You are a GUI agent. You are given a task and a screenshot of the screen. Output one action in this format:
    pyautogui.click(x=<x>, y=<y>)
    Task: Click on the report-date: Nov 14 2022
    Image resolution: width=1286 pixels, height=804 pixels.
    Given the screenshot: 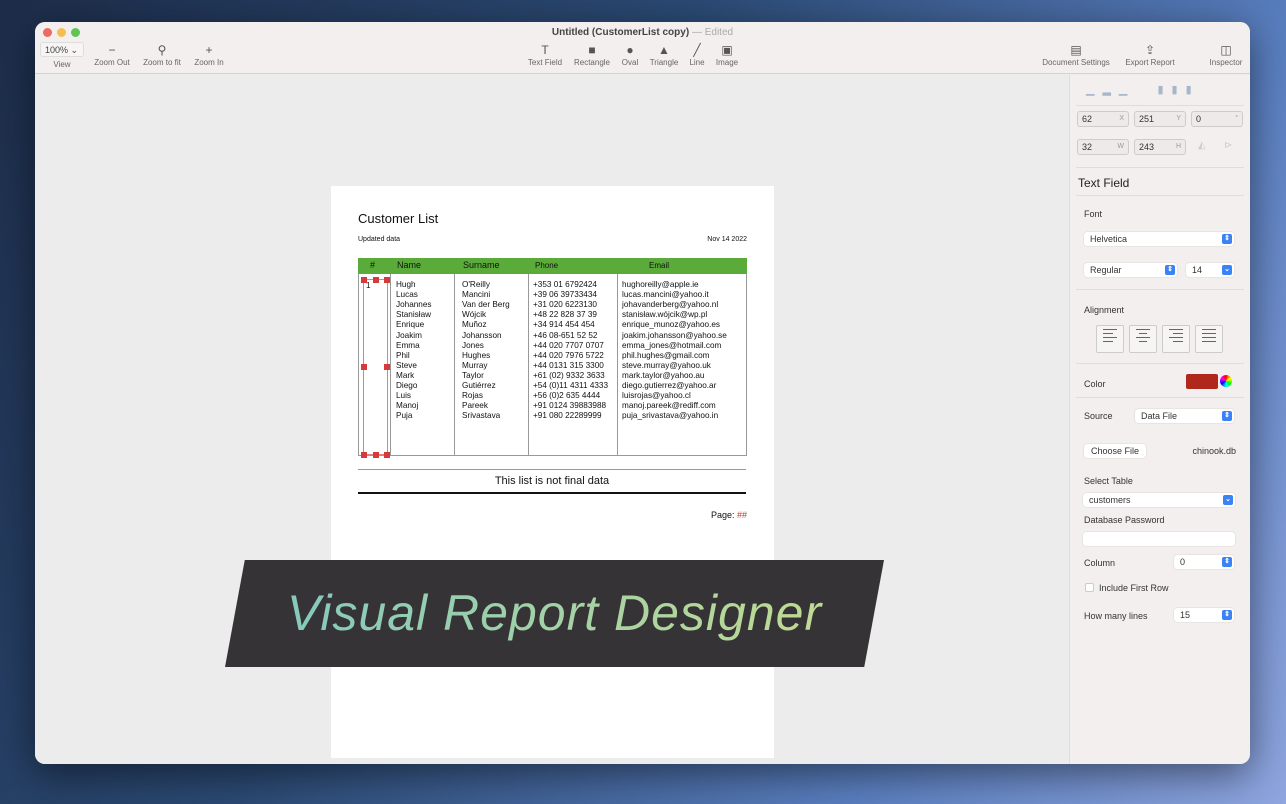 What is the action you would take?
    pyautogui.click(x=727, y=239)
    